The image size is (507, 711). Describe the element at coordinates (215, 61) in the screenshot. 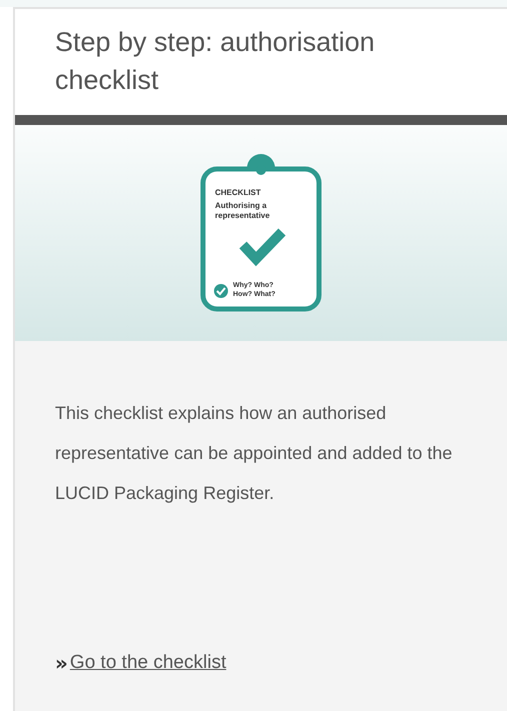

I see `card-title: Step by step: authorisation checklist` at that location.